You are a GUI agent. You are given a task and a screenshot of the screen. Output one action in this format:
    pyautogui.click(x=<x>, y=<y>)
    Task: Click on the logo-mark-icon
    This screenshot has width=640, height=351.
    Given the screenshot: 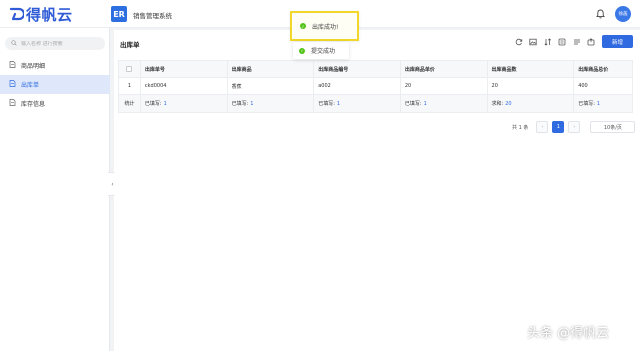 What is the action you would take?
    pyautogui.click(x=16, y=14)
    